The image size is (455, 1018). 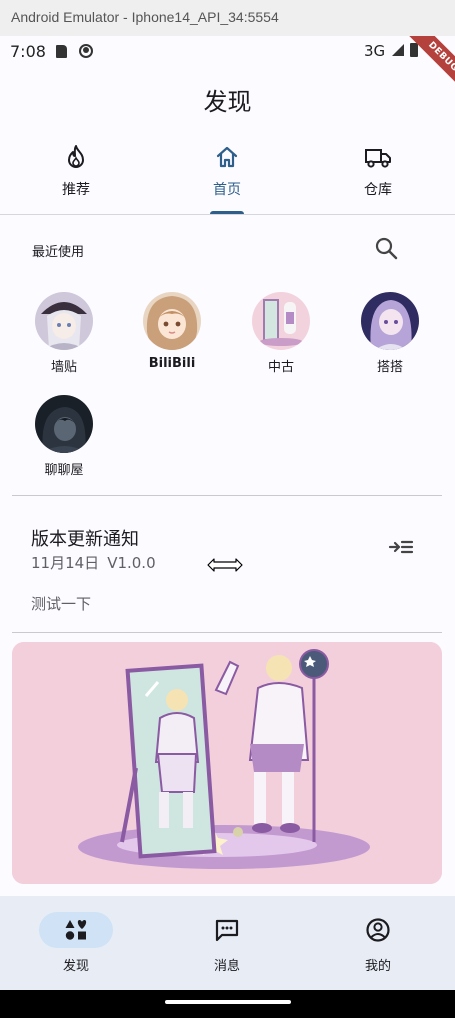 I want to click on nav-active-pill, so click(x=76, y=930).